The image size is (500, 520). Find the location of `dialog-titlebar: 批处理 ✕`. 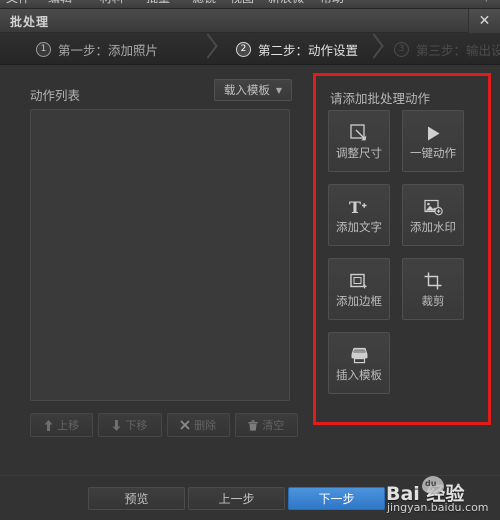

dialog-titlebar: 批处理 ✕ is located at coordinates (250, 21).